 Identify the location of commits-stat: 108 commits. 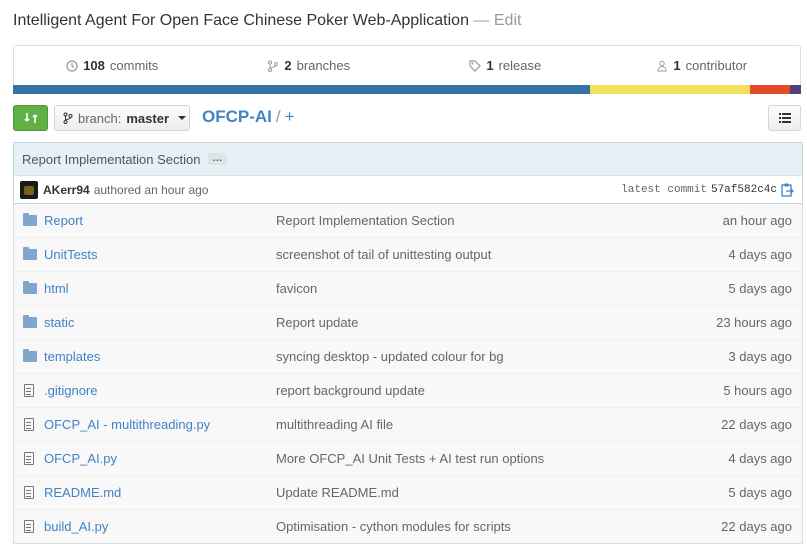
(112, 65).